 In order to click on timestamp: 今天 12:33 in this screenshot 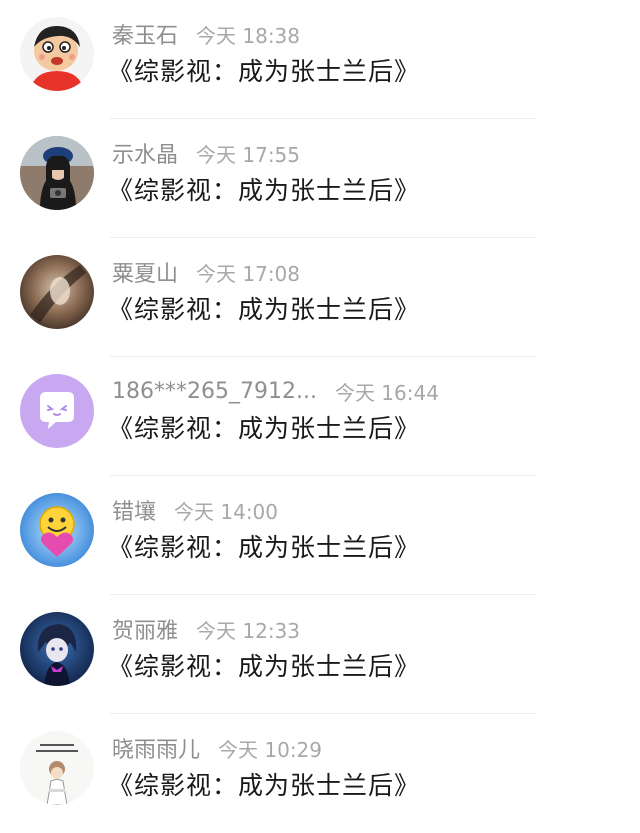, I will do `click(248, 630)`.